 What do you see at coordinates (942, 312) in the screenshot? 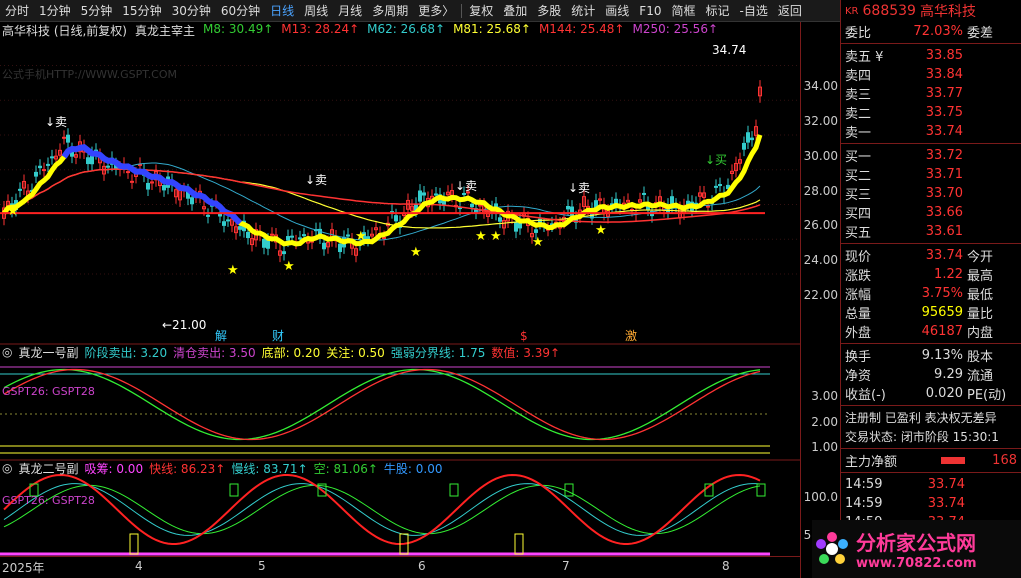
I see `stat-3-value: 95659` at bounding box center [942, 312].